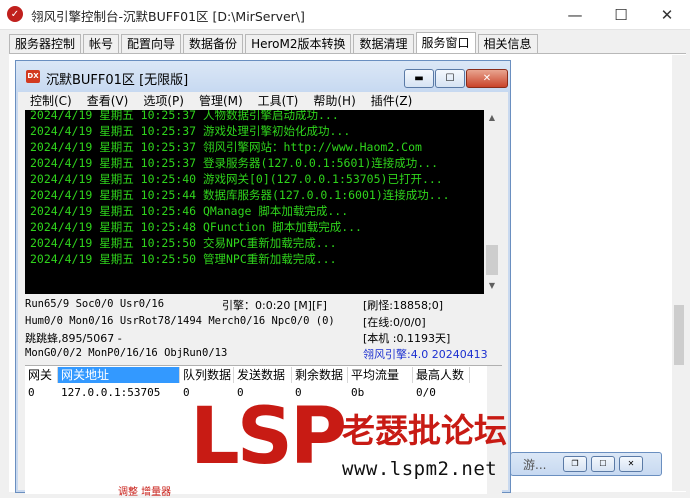 Image resolution: width=690 pixels, height=498 pixels. Describe the element at coordinates (407, 338) in the screenshot. I see `status-local: [本机 :0.1193天]` at that location.